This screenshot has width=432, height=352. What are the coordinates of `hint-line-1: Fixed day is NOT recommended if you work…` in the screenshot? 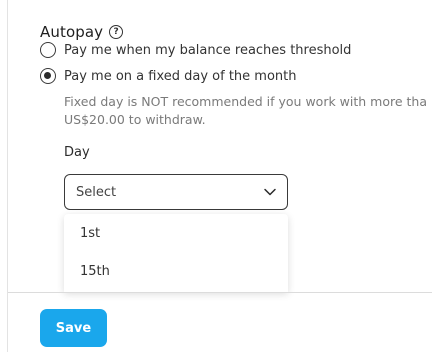 It's located at (246, 101).